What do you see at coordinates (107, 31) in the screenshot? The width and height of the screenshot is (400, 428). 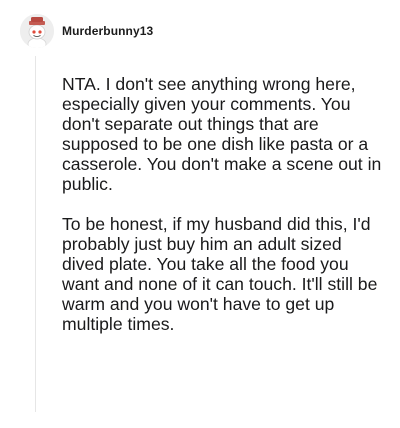 I see `comment-username: Murderbunny13` at bounding box center [107, 31].